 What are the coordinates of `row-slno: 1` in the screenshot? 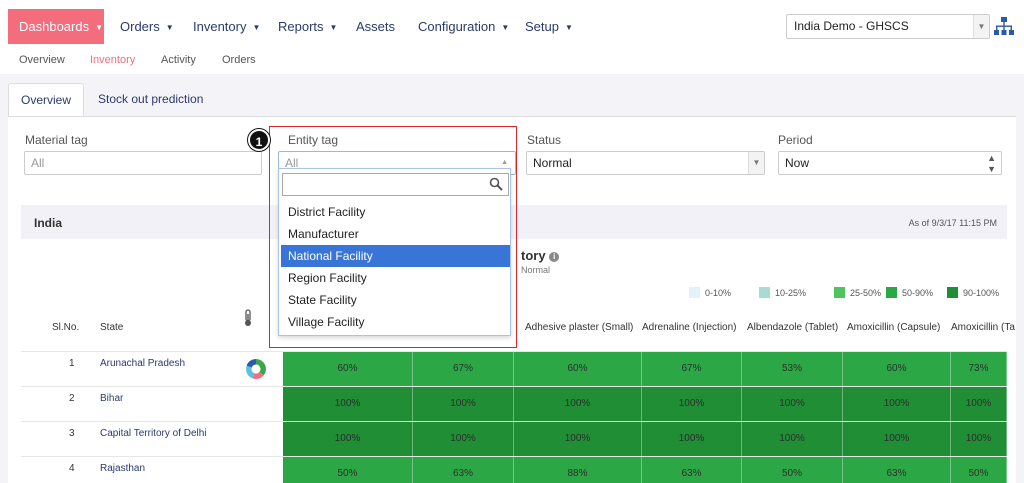 It's located at (72, 363).